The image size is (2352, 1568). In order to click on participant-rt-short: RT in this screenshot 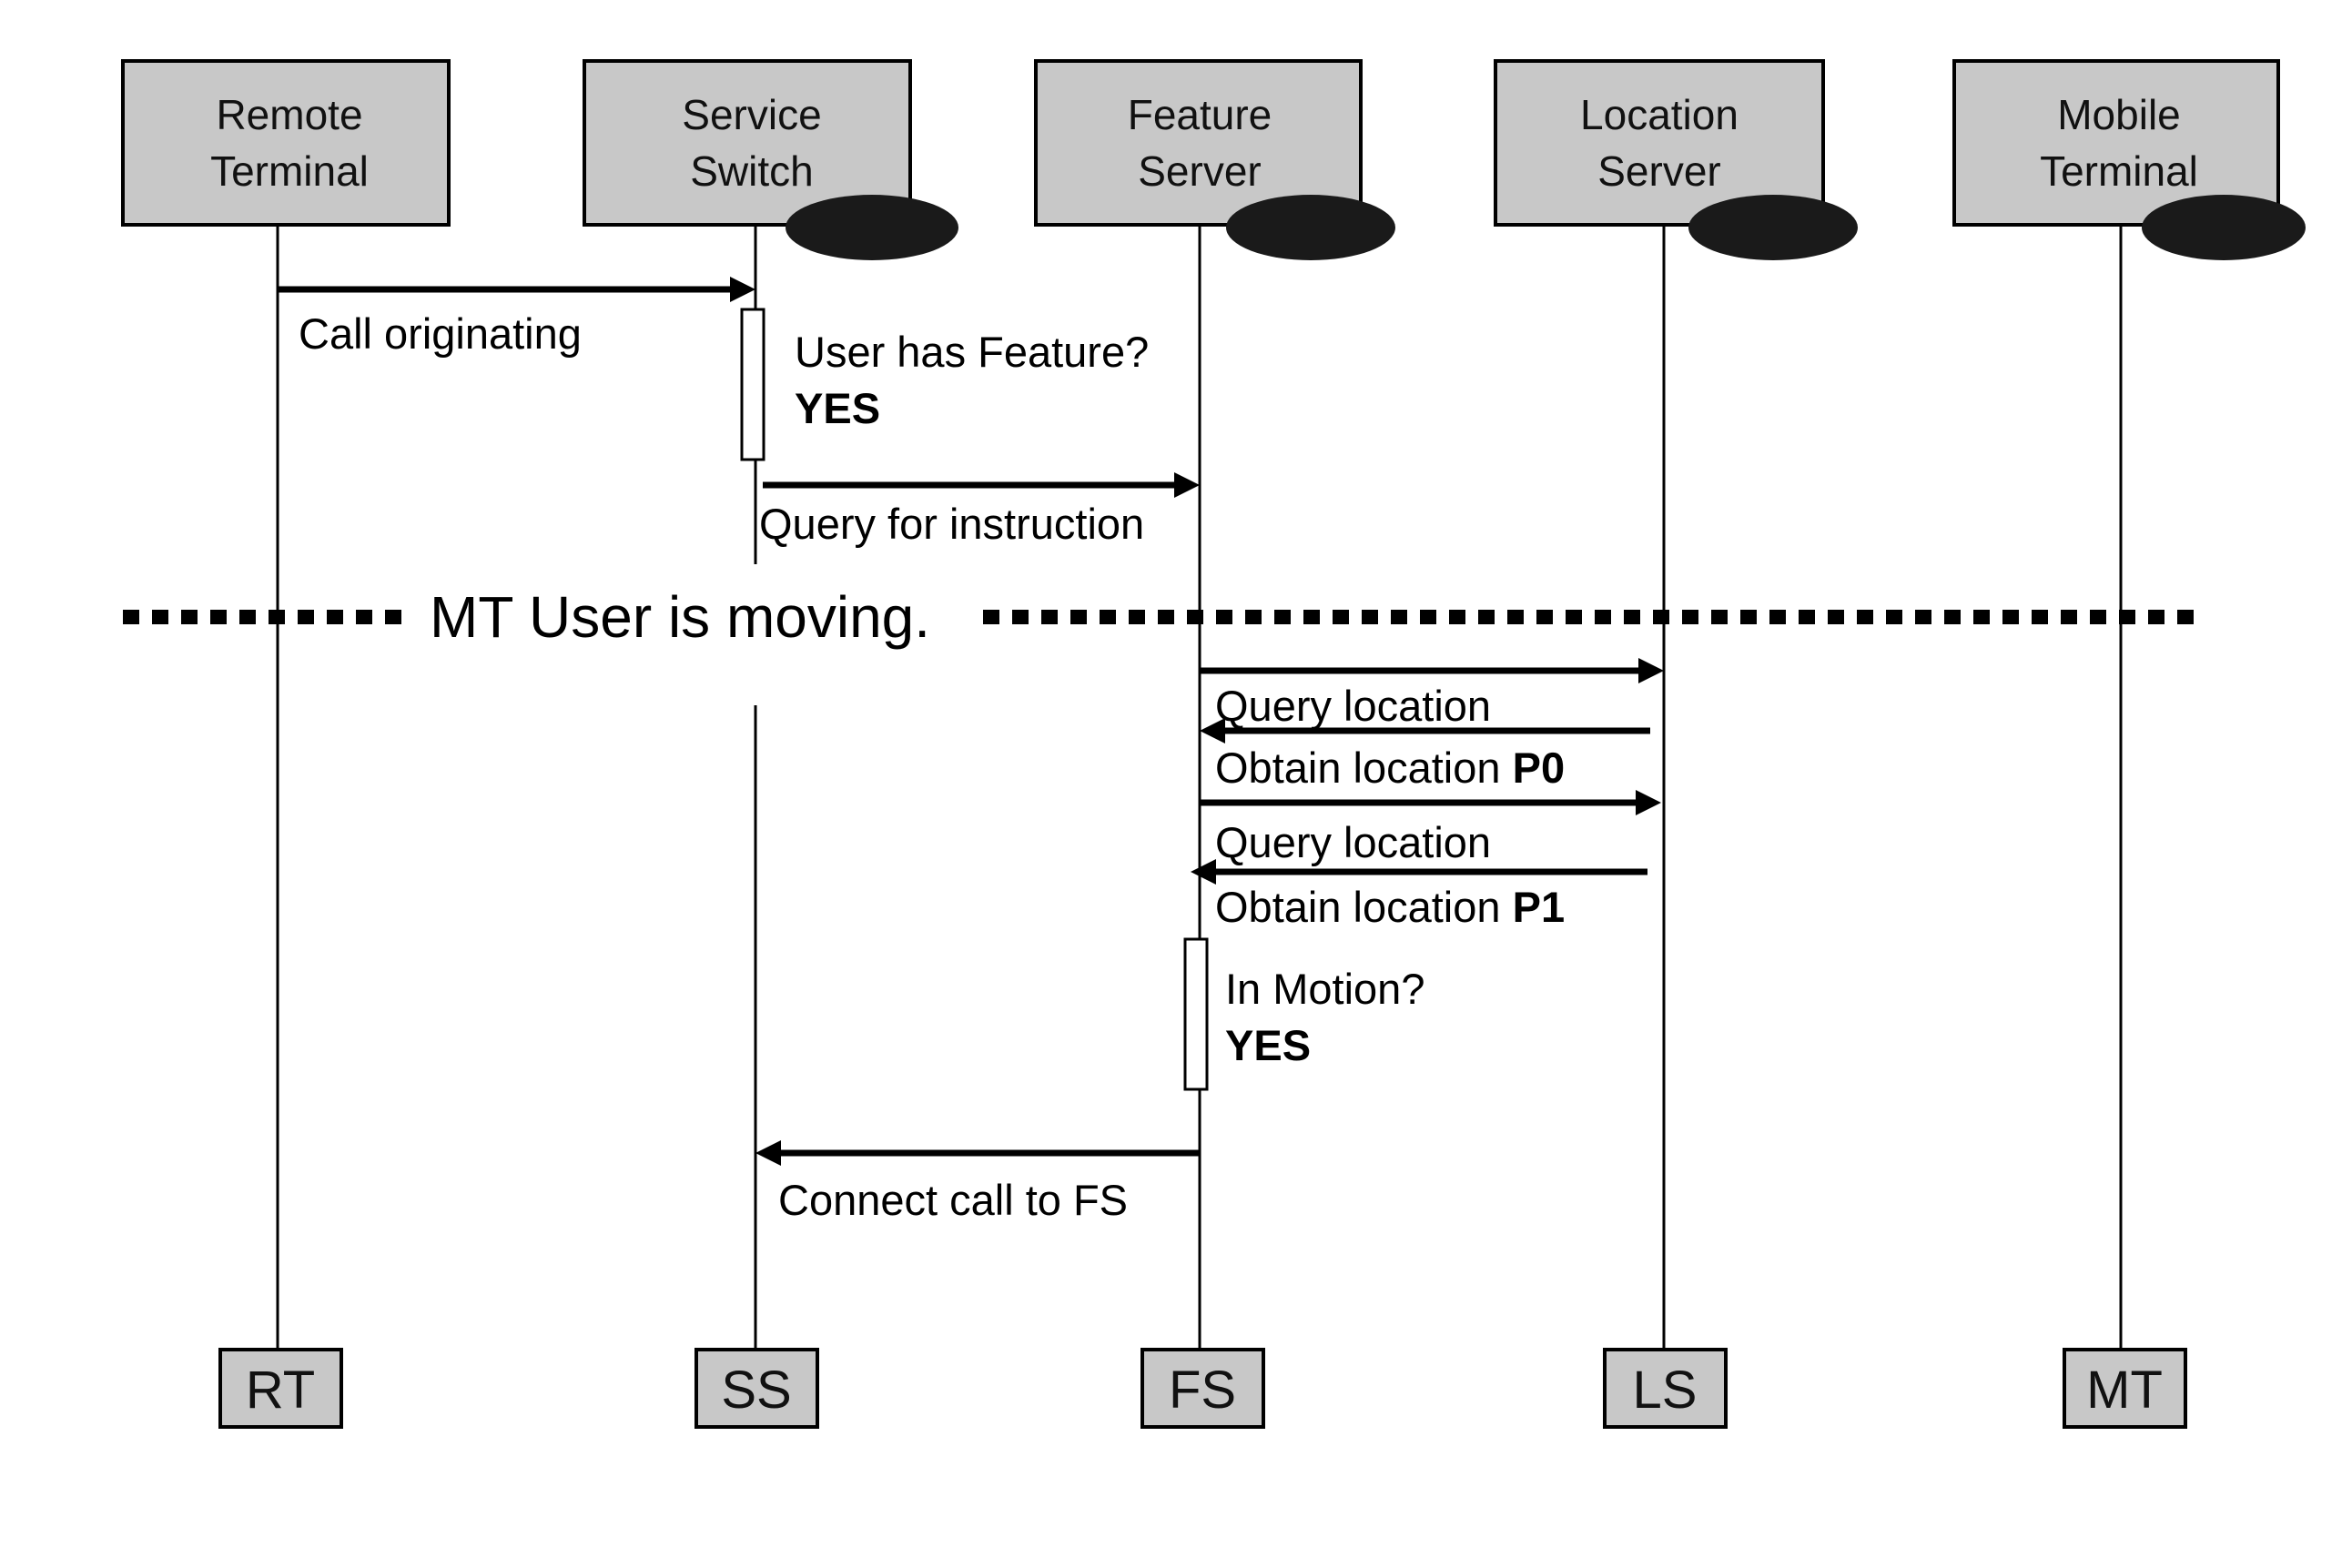, I will do `click(280, 1390)`.